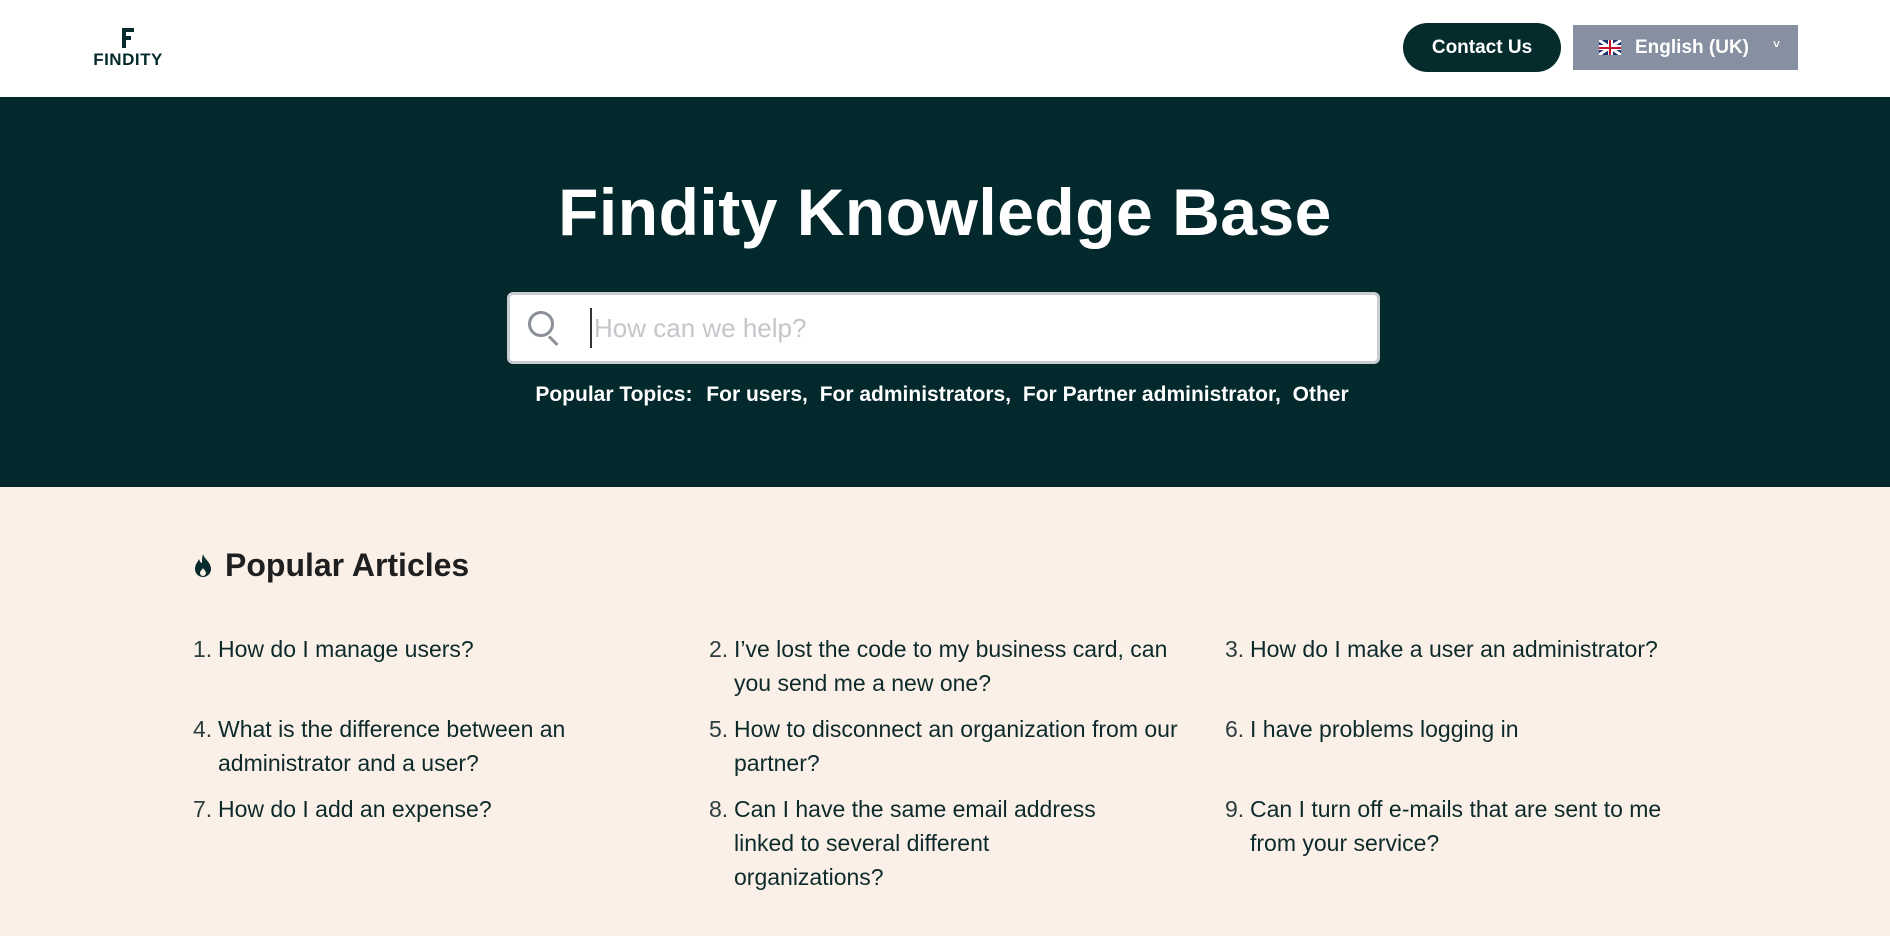  What do you see at coordinates (614, 394) in the screenshot?
I see `popular-topics-label: Popular Topics:` at bounding box center [614, 394].